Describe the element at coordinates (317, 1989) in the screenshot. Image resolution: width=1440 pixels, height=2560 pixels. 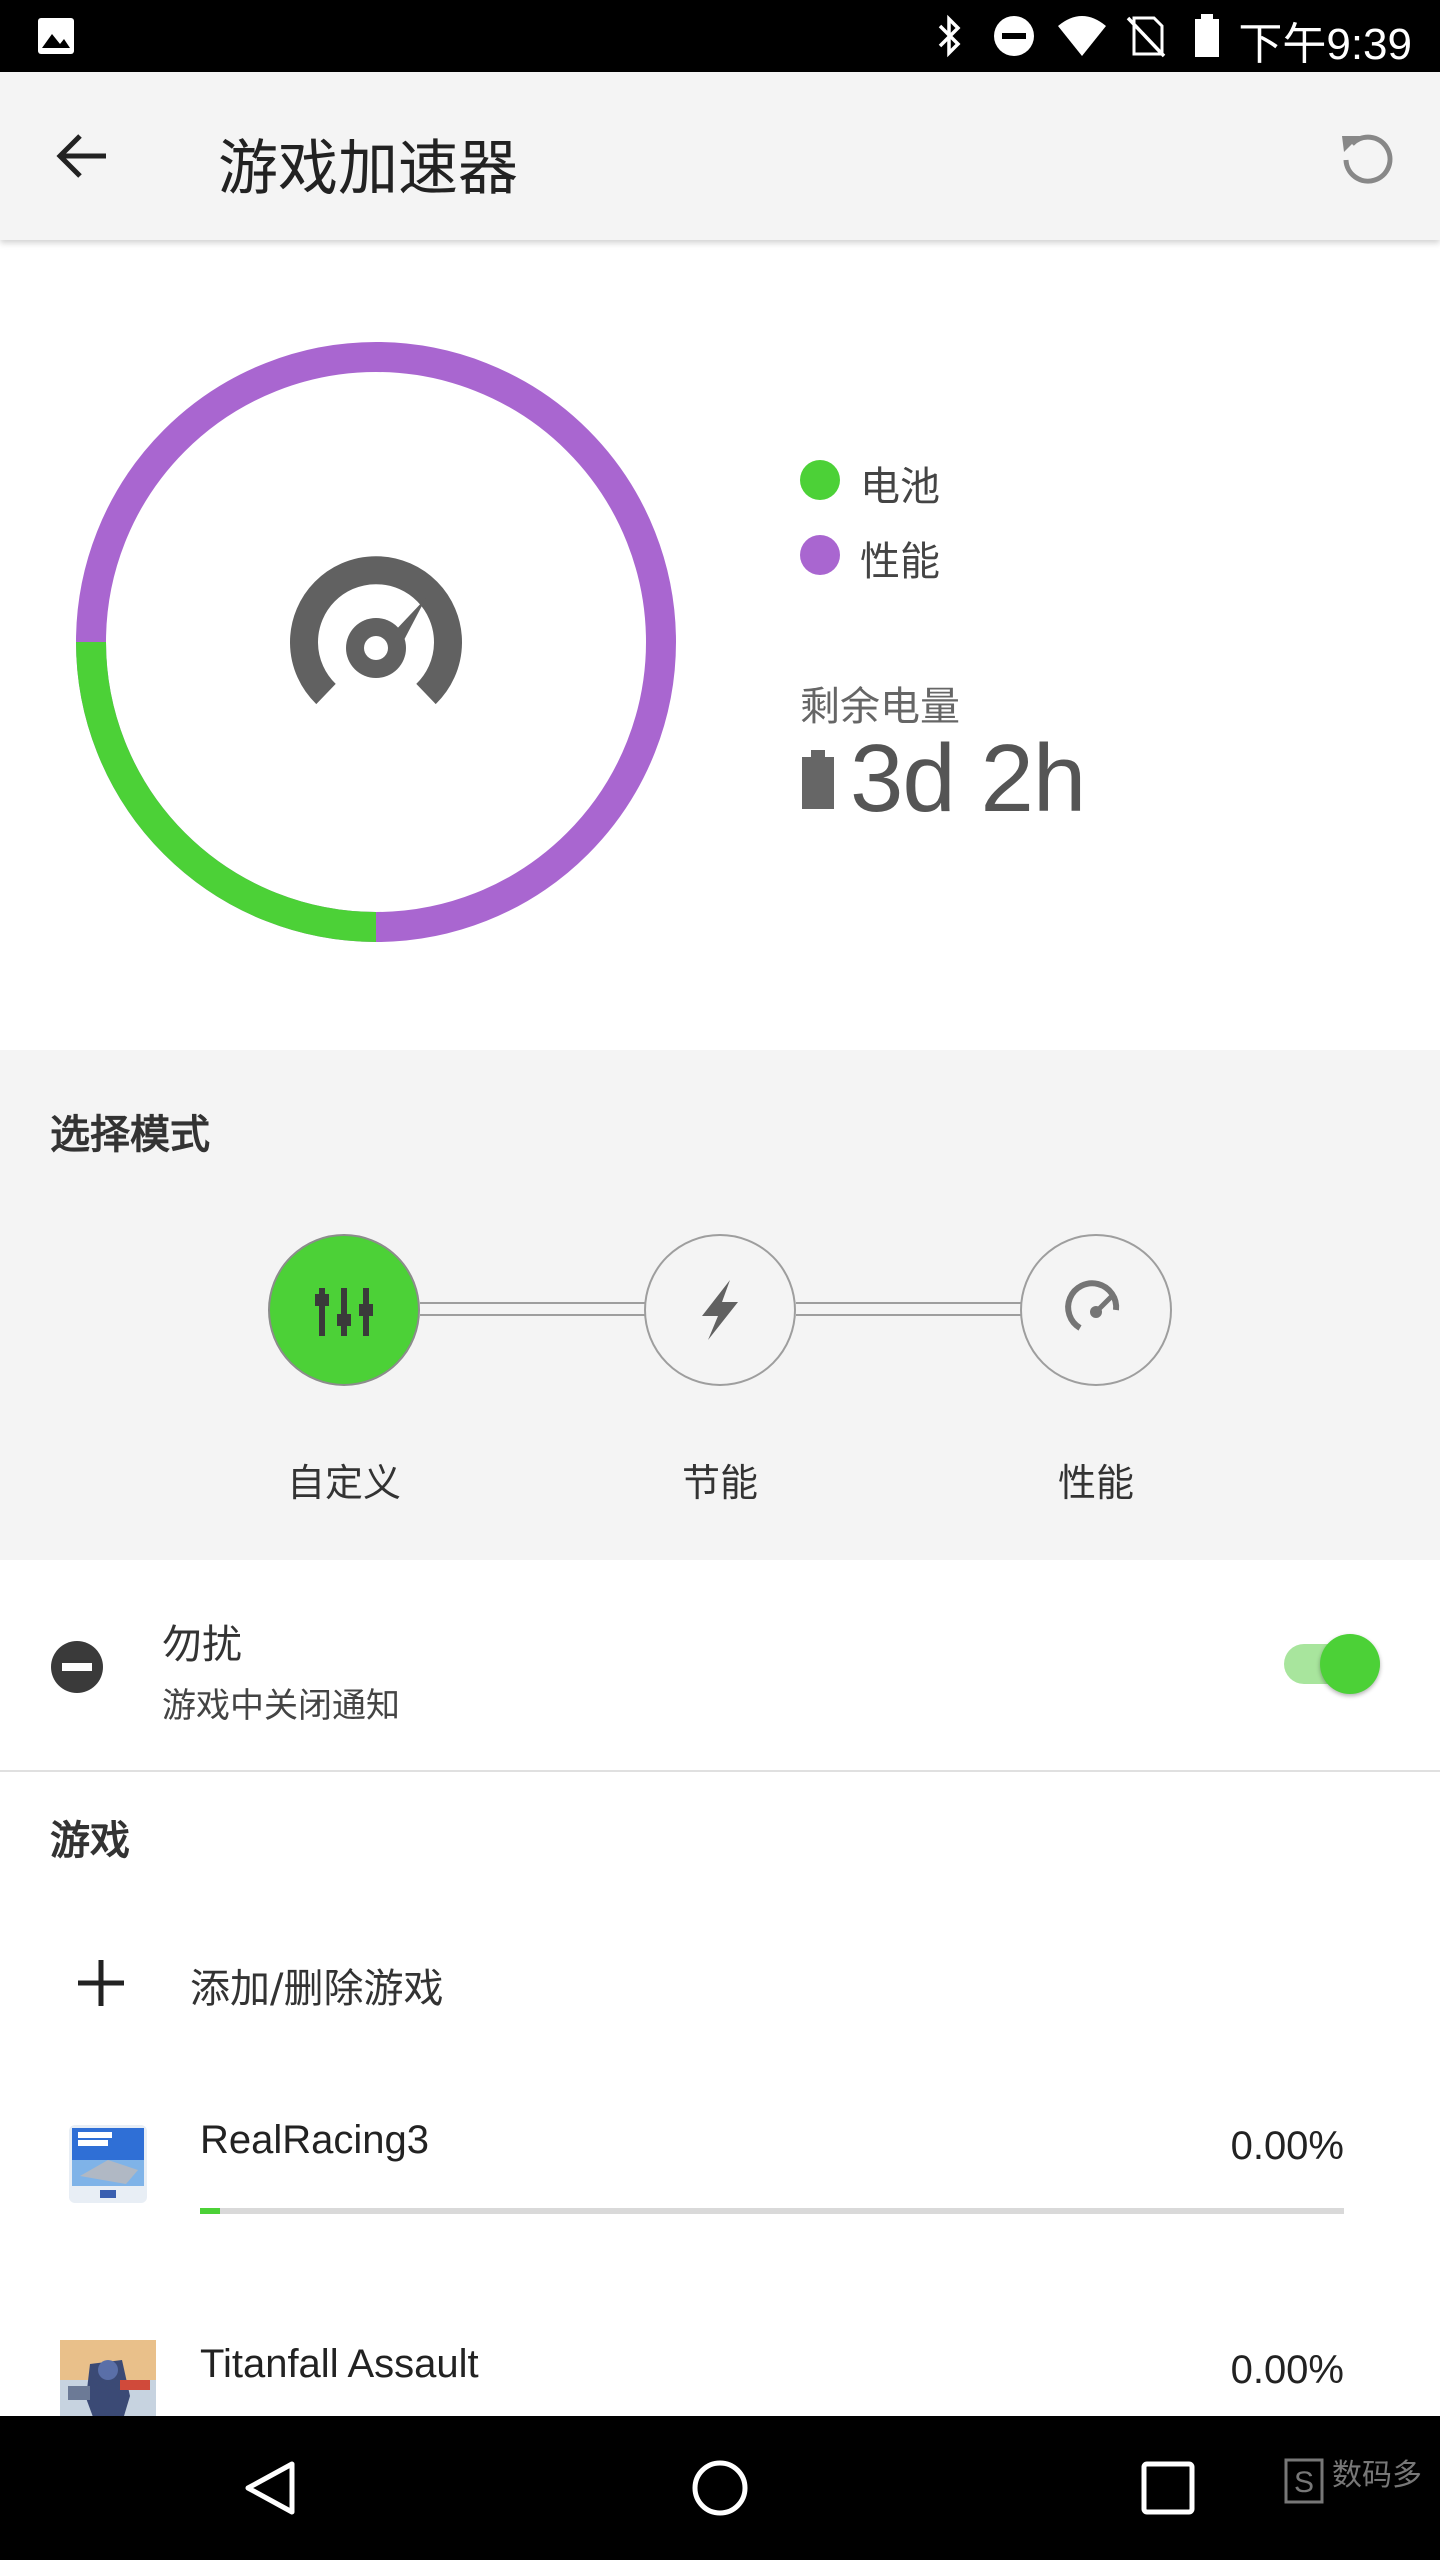
I see `add-remove-games-label: 添加/删除游戏` at that location.